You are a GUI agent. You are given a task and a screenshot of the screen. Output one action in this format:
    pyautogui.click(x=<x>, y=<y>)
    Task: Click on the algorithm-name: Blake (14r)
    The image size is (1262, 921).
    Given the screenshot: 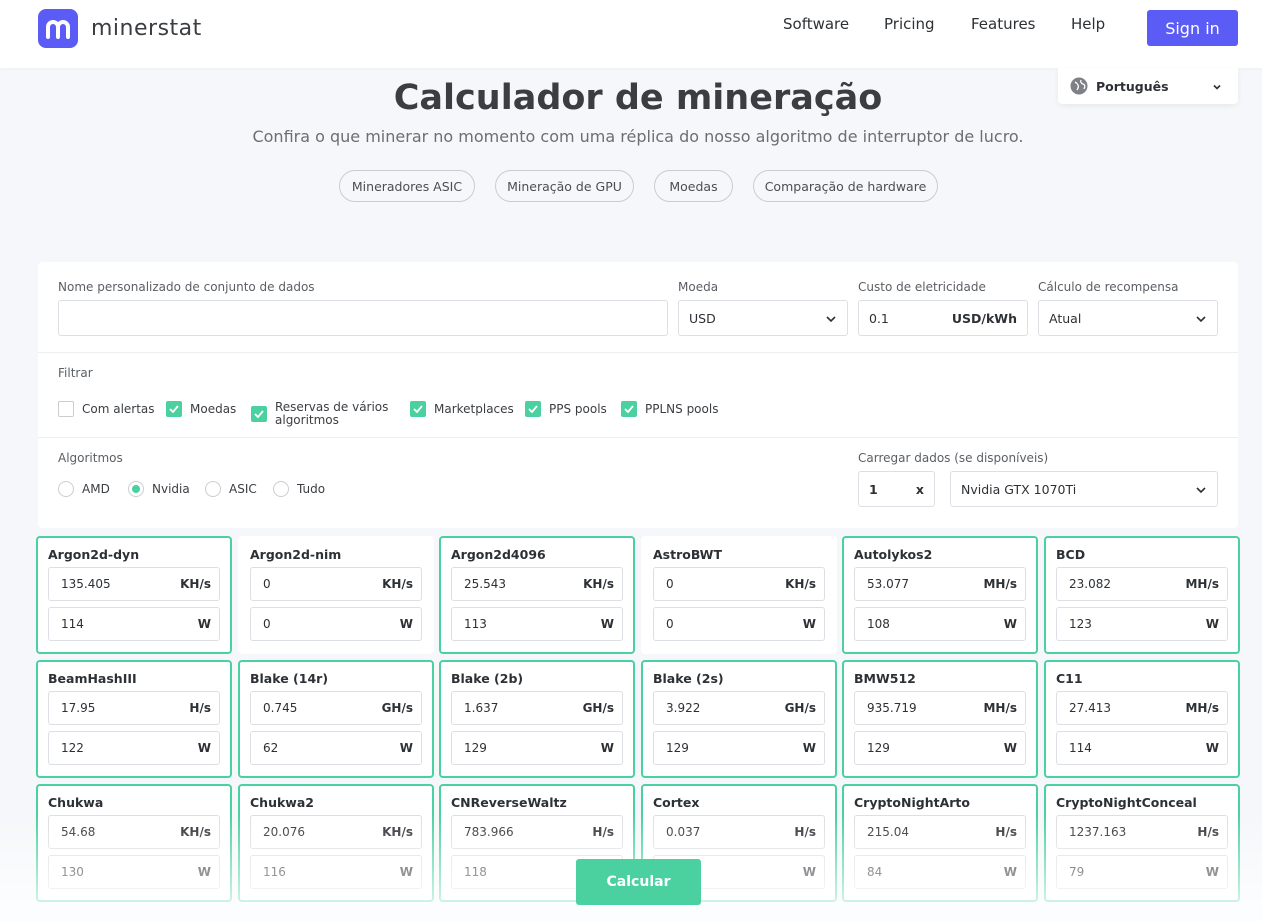 What is the action you would take?
    pyautogui.click(x=289, y=678)
    